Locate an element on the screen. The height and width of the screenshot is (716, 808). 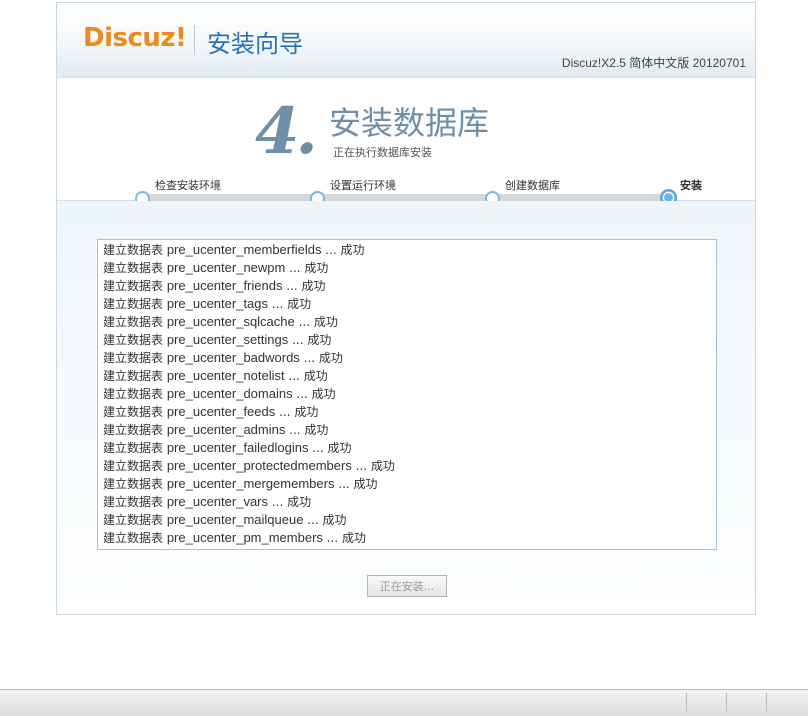
log-table-name: pre_ucenter_vars is located at coordinates (217, 501).